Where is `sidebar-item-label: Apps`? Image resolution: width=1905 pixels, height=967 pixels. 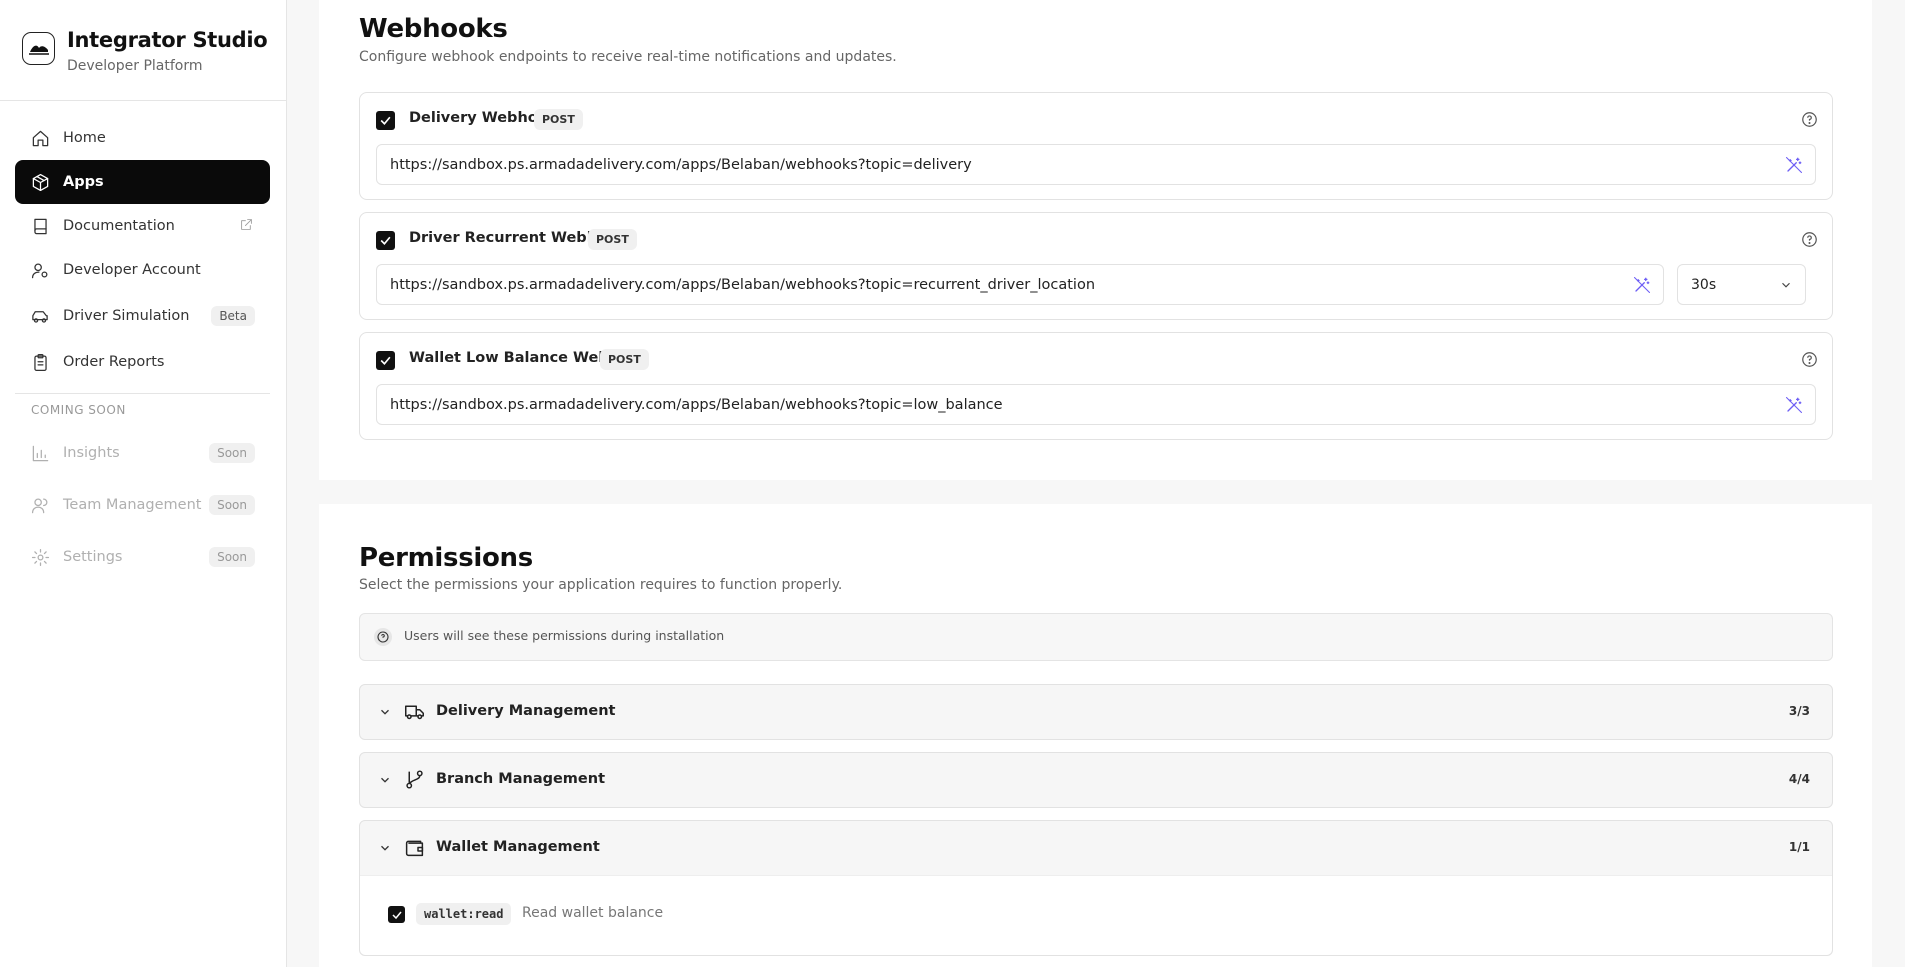 sidebar-item-label: Apps is located at coordinates (83, 182).